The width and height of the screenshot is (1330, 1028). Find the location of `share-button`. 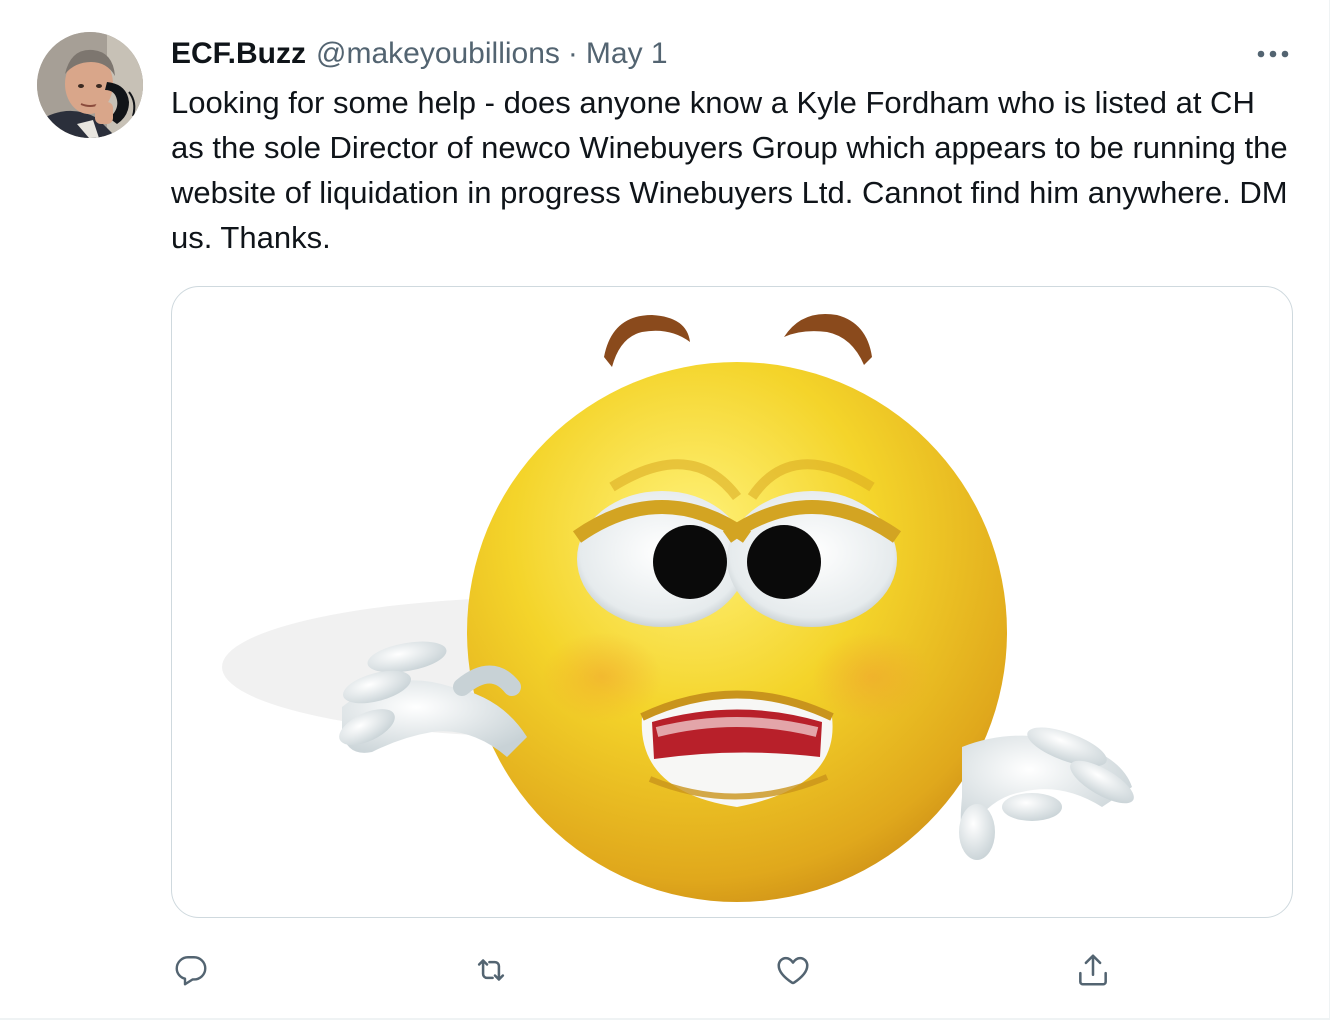

share-button is located at coordinates (1093, 970).